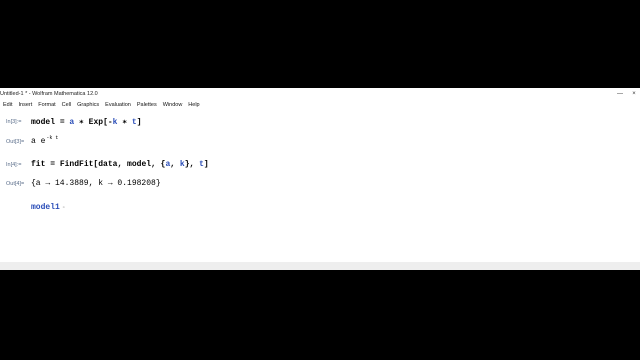  What do you see at coordinates (25, 105) in the screenshot?
I see `menu-insert: Insert` at bounding box center [25, 105].